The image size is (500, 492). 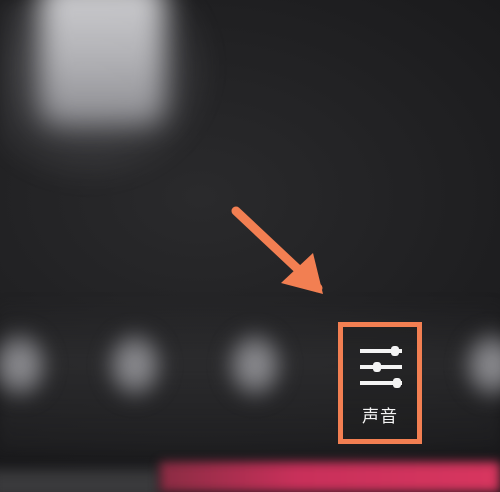 I want to click on blurred-preview-window, so click(x=102, y=62).